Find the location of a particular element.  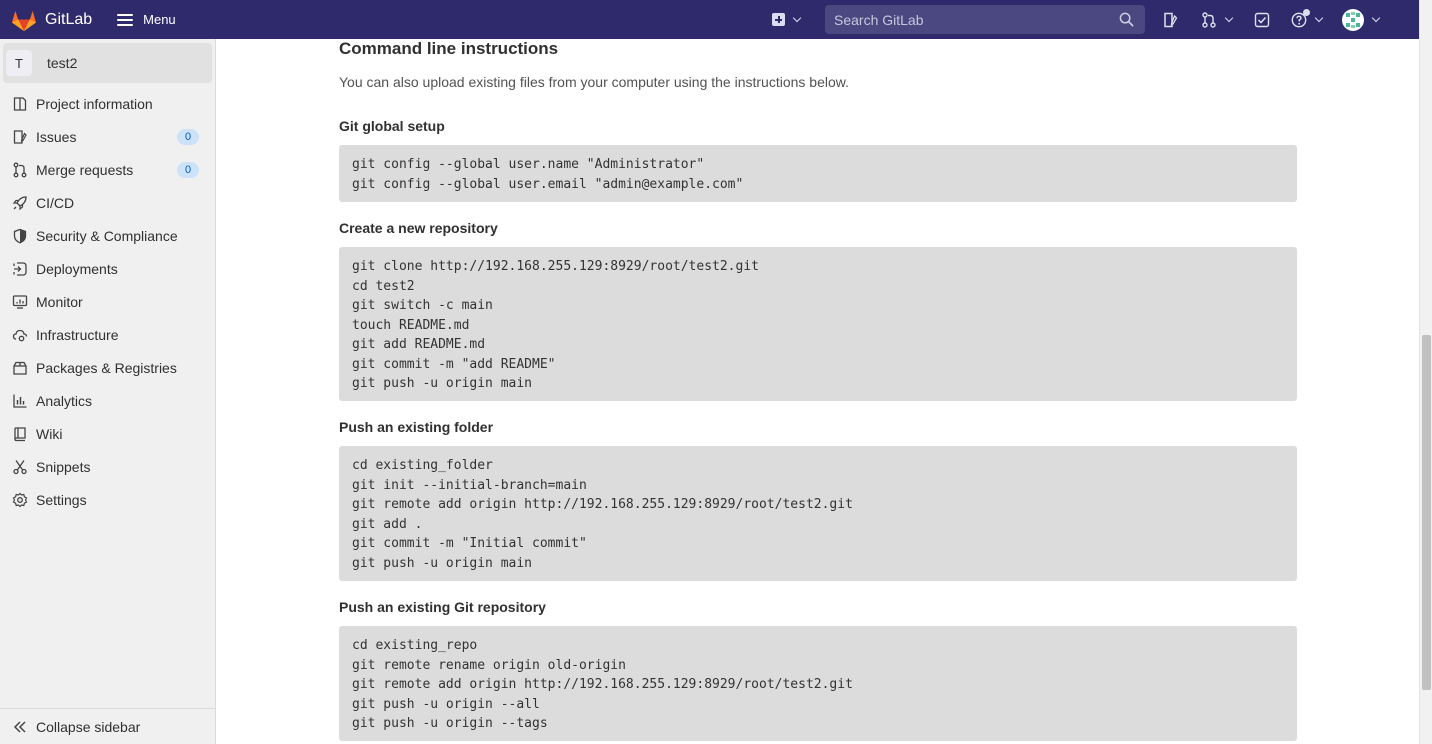

sidebar-item-infrastructure: Infrastructure is located at coordinates (107, 334).